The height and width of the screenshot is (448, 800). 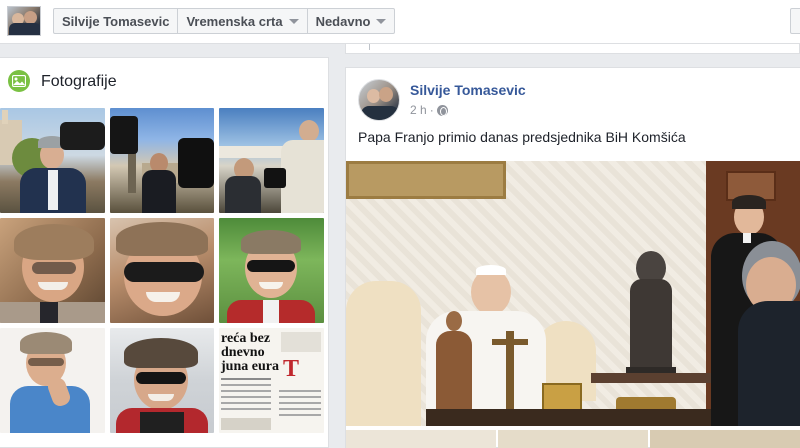 I want to click on post-author-name: Silvije Tomasevic, so click(x=468, y=90).